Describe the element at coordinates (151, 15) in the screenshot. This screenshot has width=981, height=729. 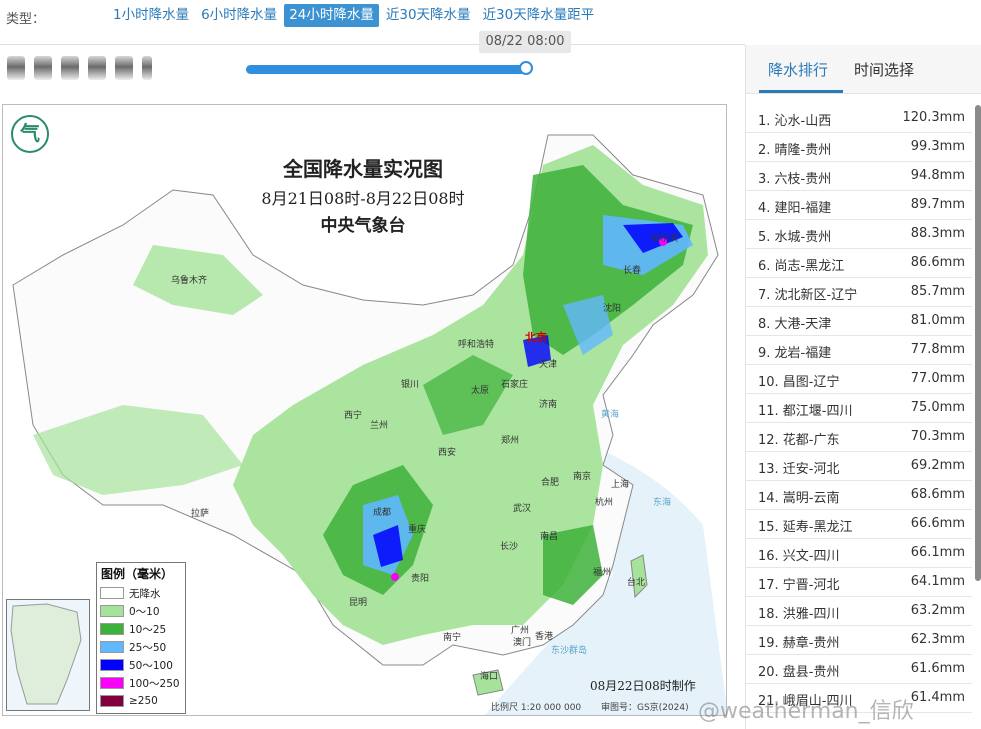
I see `tab-1h-precip: 1小时降水量` at that location.